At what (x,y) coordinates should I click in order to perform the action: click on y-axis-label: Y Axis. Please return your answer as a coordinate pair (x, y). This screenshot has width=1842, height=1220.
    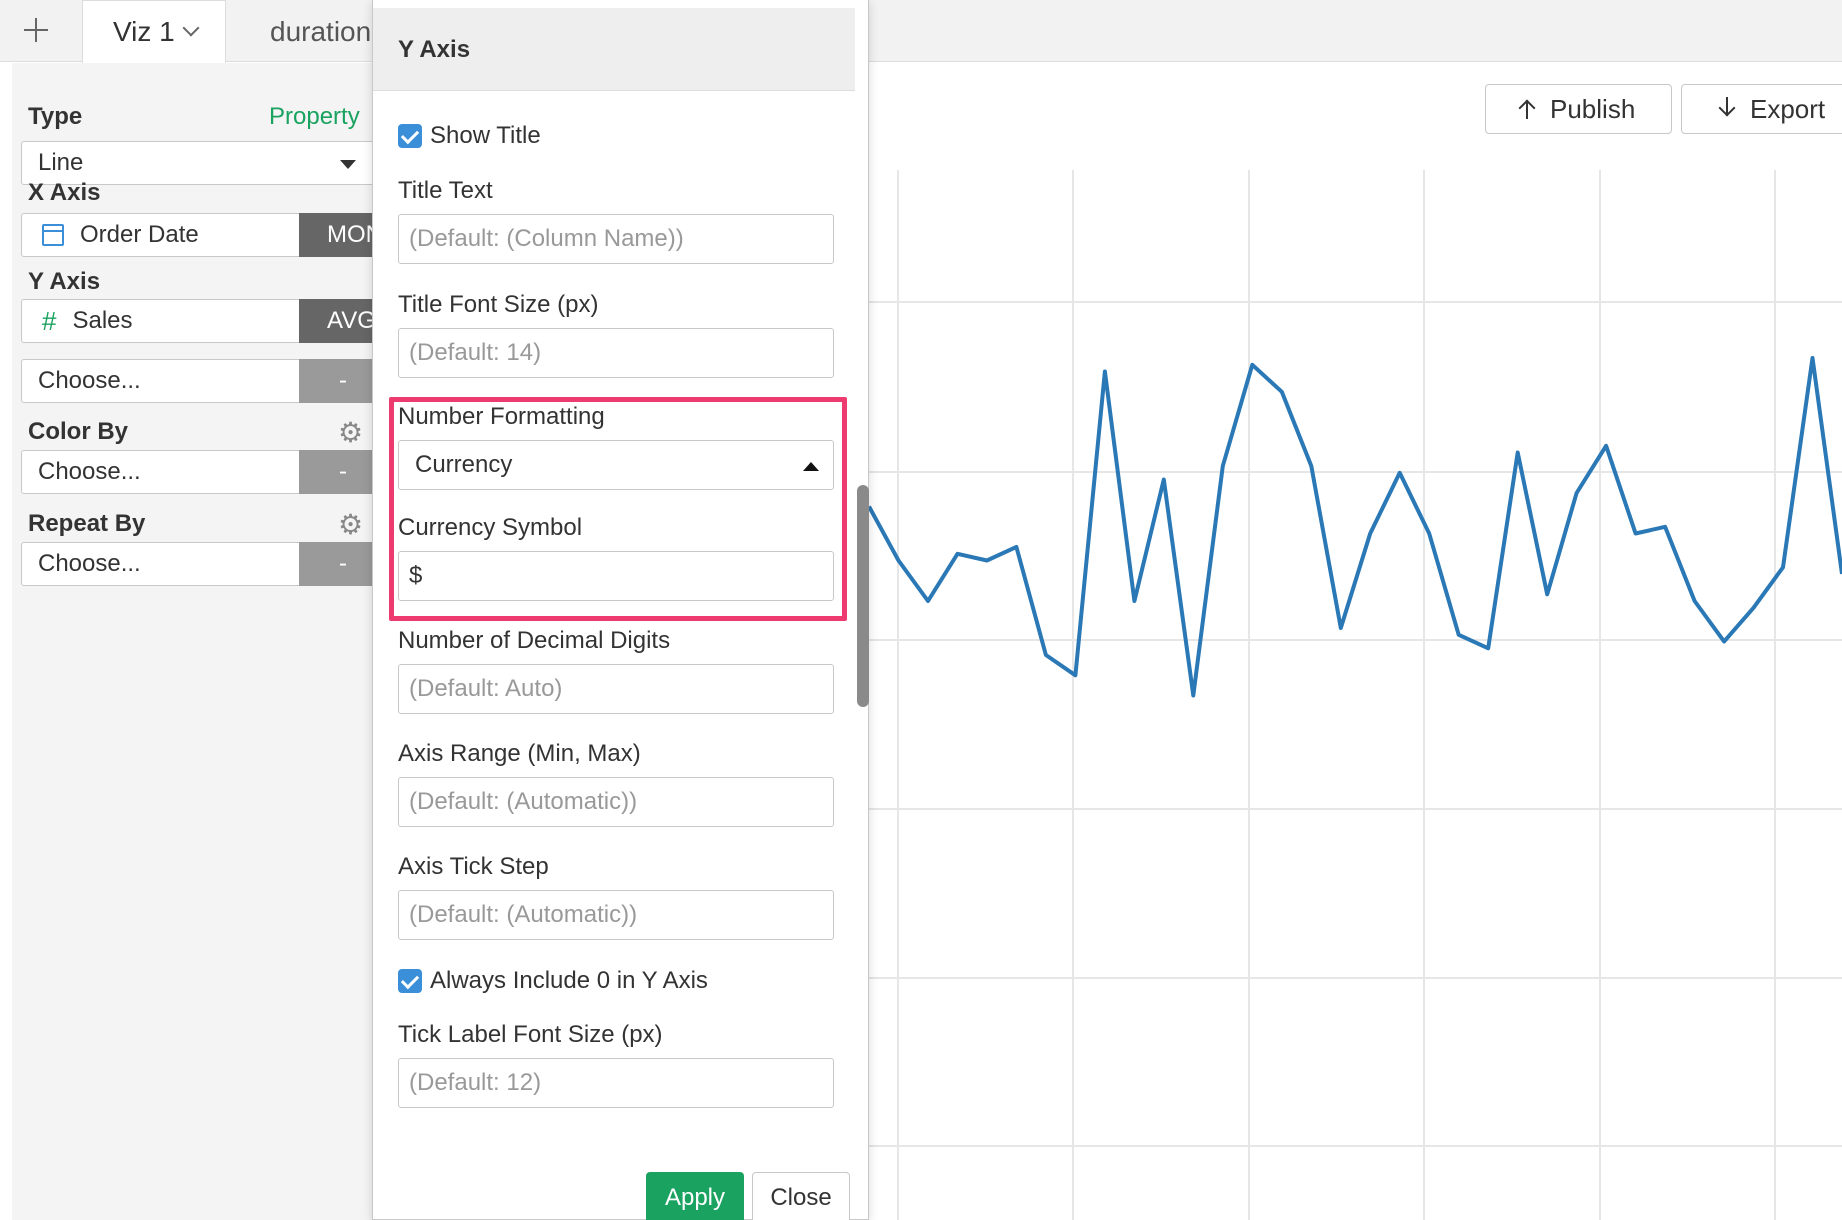
    Looking at the image, I should click on (64, 281).